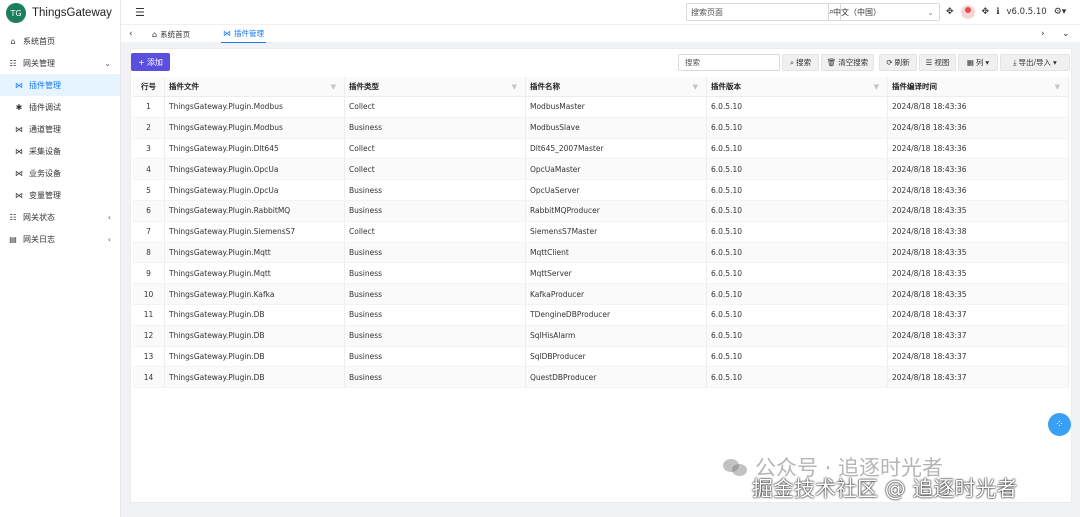 Image resolution: width=1080 pixels, height=517 pixels. Describe the element at coordinates (19, 151) in the screenshot. I see `device-icon: ⋈` at that location.